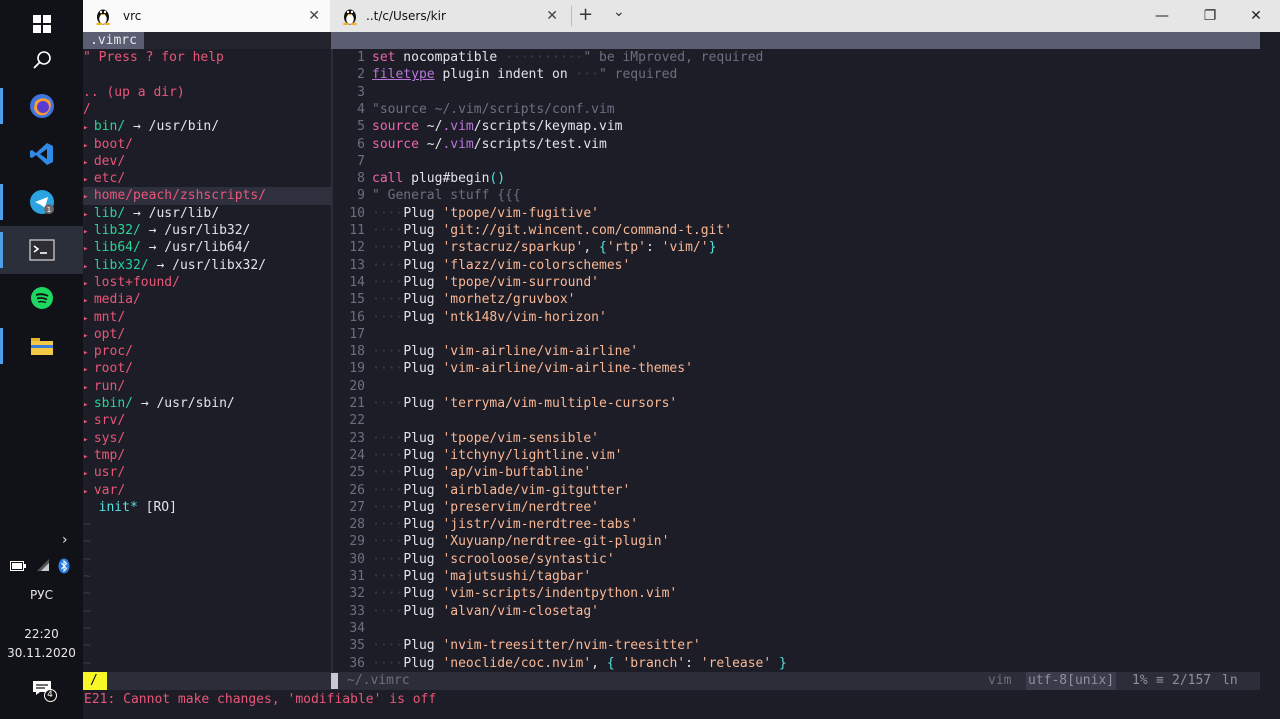 This screenshot has height=719, width=1280. What do you see at coordinates (41, 595) in the screenshot?
I see `language-indicator: РУС` at bounding box center [41, 595].